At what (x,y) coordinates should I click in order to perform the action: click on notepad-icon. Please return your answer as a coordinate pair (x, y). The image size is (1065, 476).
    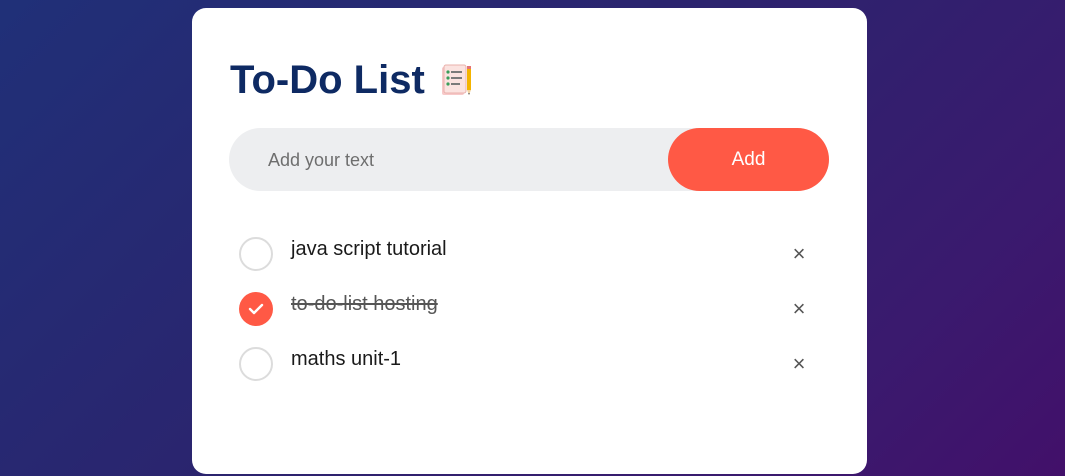
    Looking at the image, I should click on (457, 80).